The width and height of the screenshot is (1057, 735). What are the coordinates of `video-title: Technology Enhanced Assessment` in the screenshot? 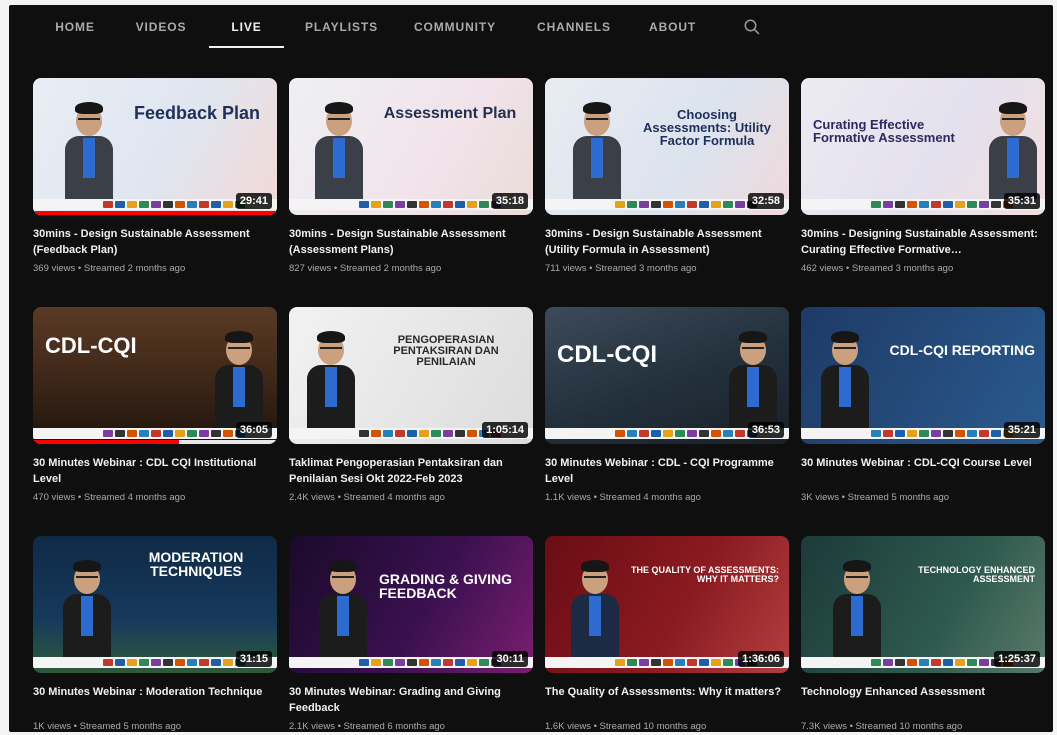 It's located at (921, 700).